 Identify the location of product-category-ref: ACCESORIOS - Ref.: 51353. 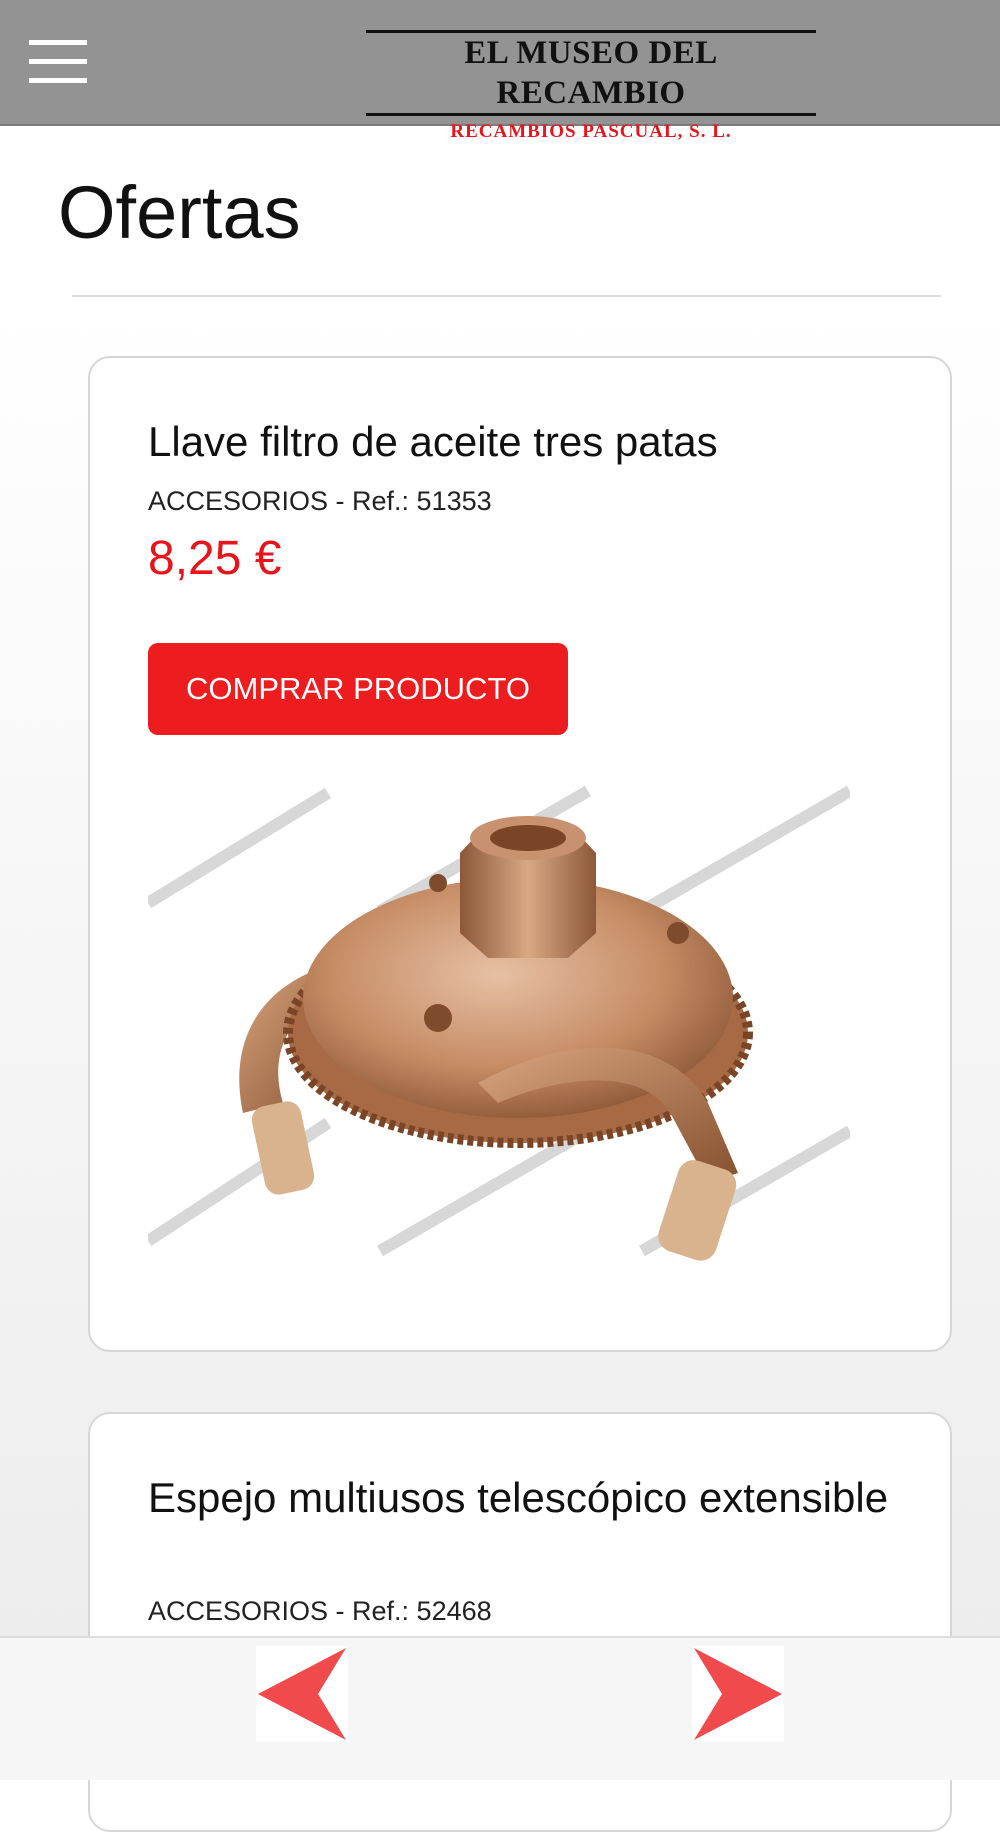
(320, 501).